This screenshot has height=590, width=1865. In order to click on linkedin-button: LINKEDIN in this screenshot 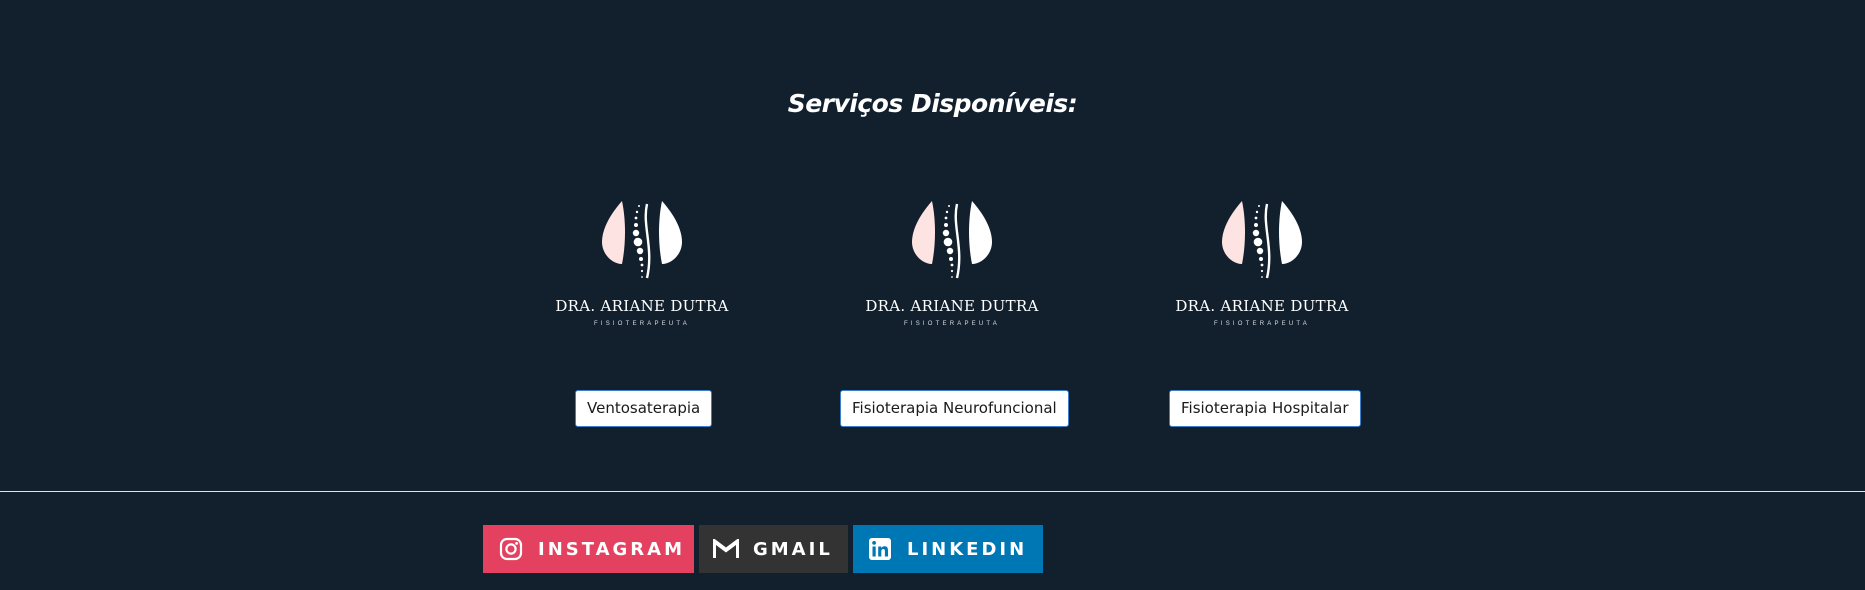, I will do `click(948, 549)`.